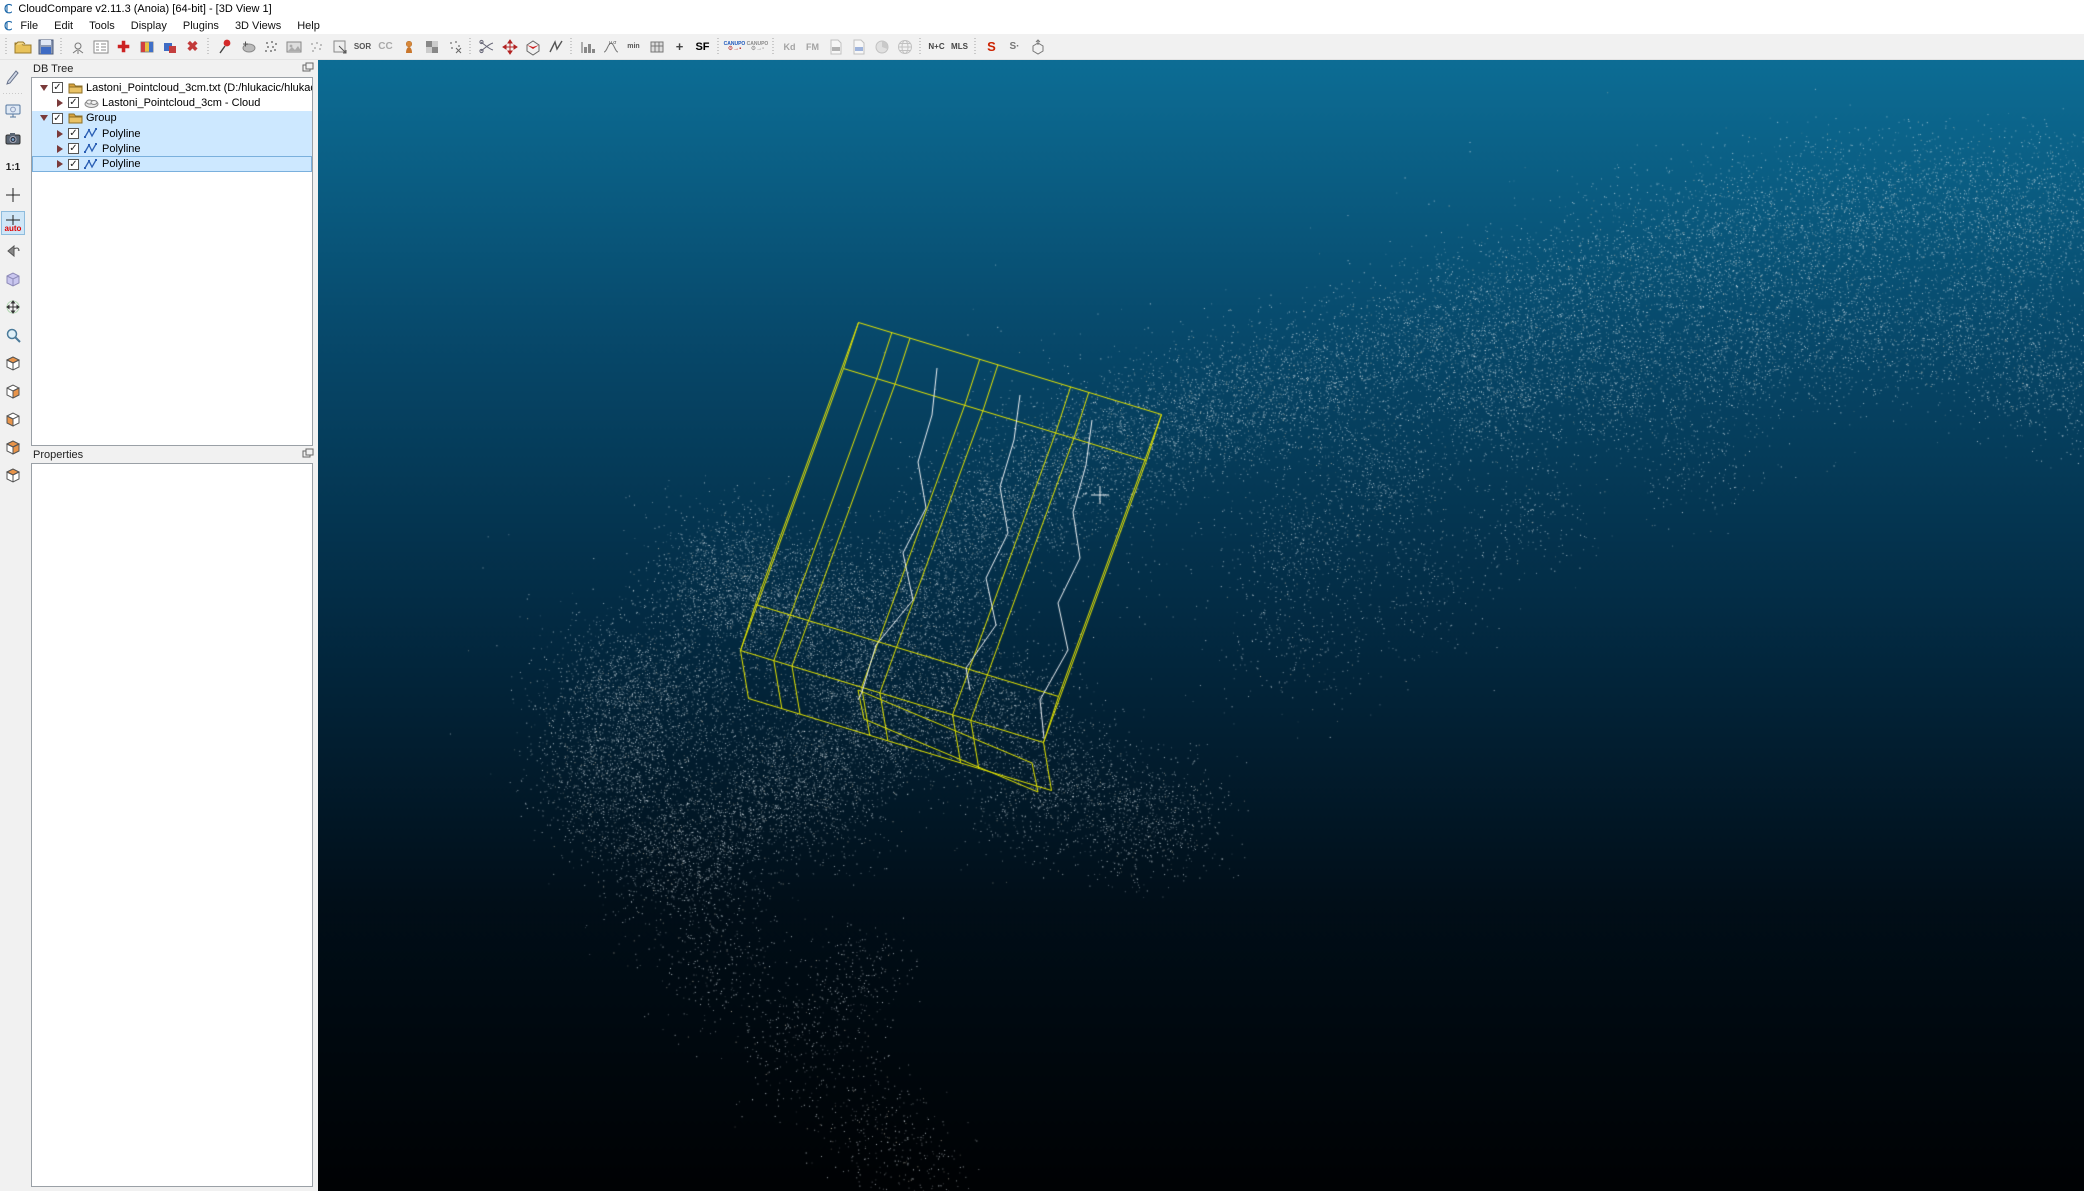 The width and height of the screenshot is (2084, 1191). What do you see at coordinates (610, 47) in the screenshot?
I see `gaussian-curve-icon: μ,σ` at bounding box center [610, 47].